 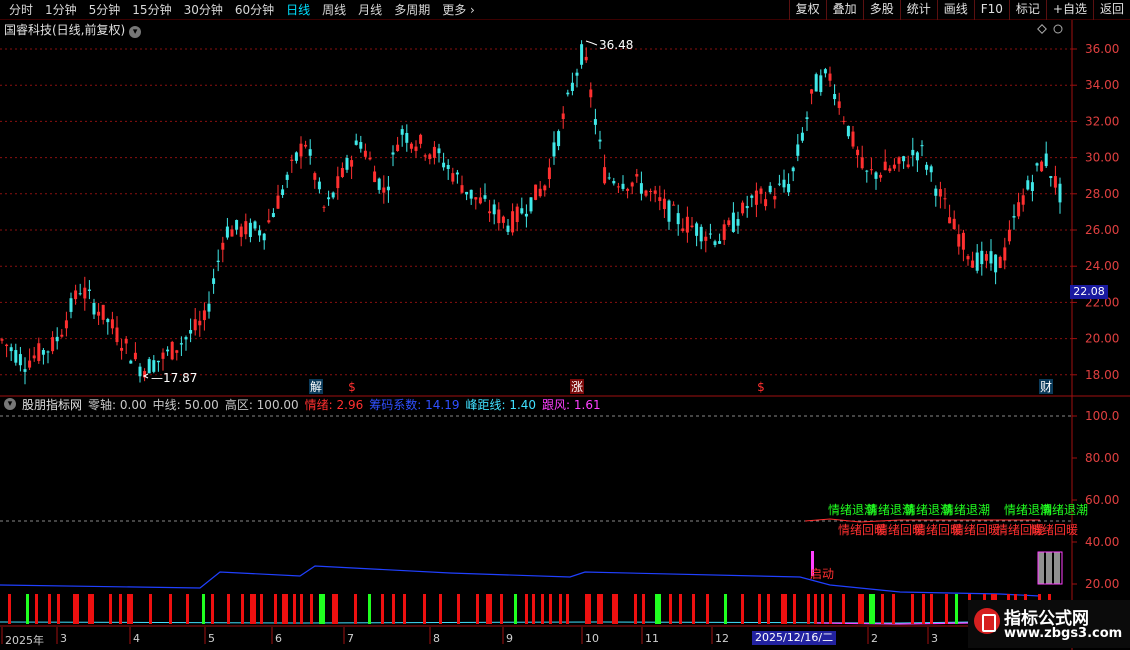 I want to click on diamond-icon, so click(x=1042, y=29).